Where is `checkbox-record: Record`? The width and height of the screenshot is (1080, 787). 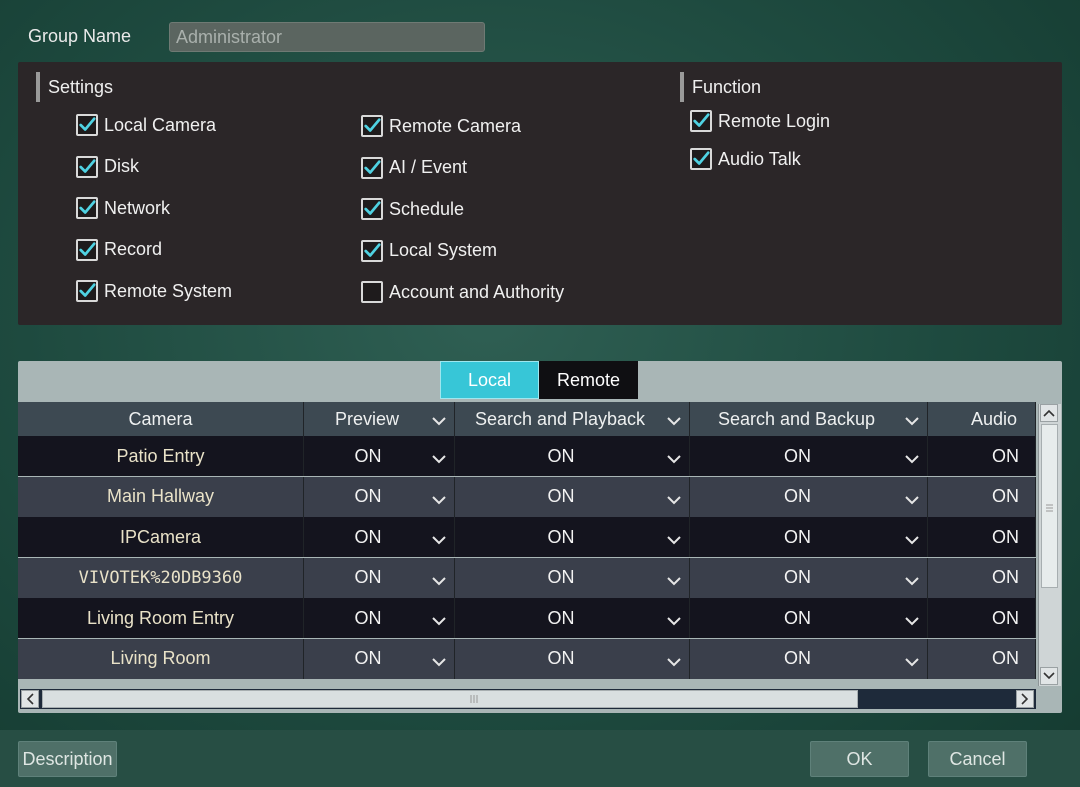 checkbox-record: Record is located at coordinates (119, 249).